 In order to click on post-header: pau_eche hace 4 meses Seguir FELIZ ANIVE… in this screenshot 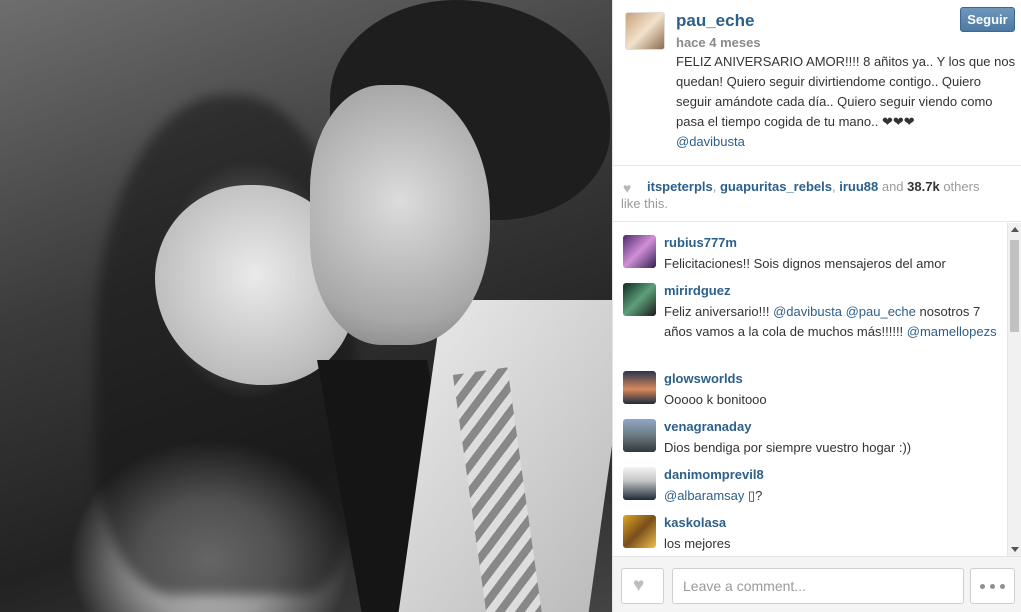, I will do `click(817, 82)`.